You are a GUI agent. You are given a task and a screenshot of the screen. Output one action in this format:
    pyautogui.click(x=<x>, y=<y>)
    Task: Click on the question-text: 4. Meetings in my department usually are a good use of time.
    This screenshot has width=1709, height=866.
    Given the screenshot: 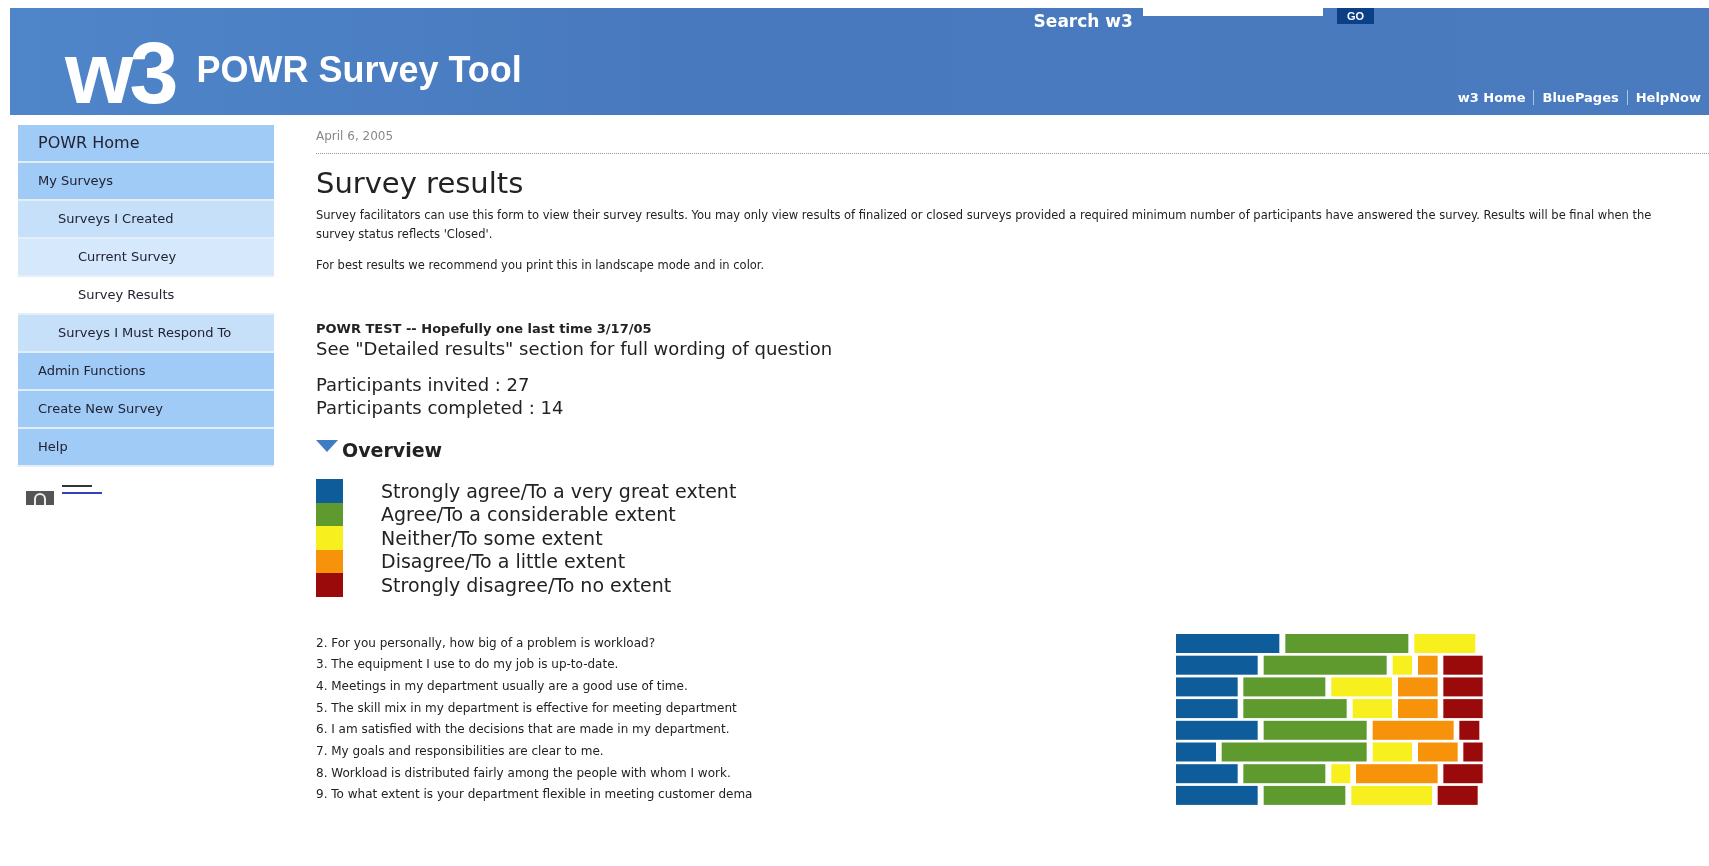 What is the action you would take?
    pyautogui.click(x=502, y=686)
    